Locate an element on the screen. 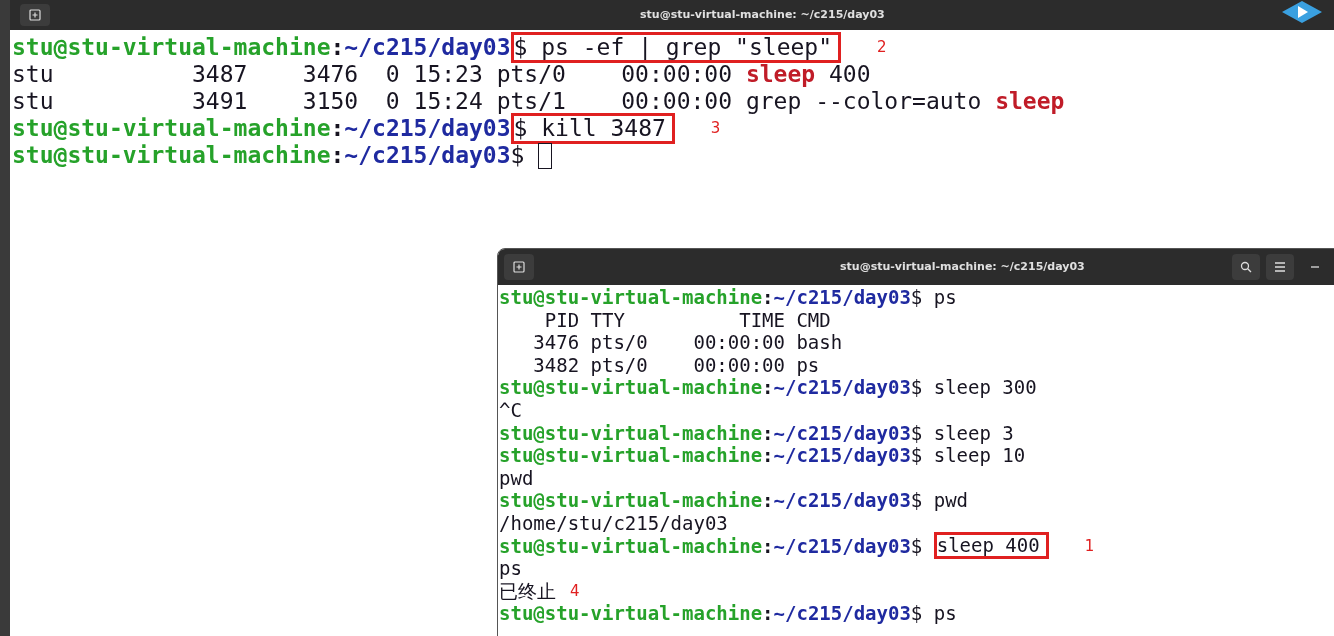 This screenshot has height=636, width=1334. search-icon is located at coordinates (1246, 267).